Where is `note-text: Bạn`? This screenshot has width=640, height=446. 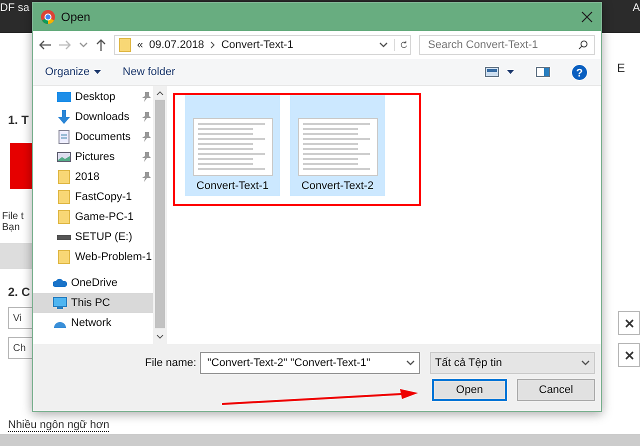 note-text: Bạn is located at coordinates (11, 227).